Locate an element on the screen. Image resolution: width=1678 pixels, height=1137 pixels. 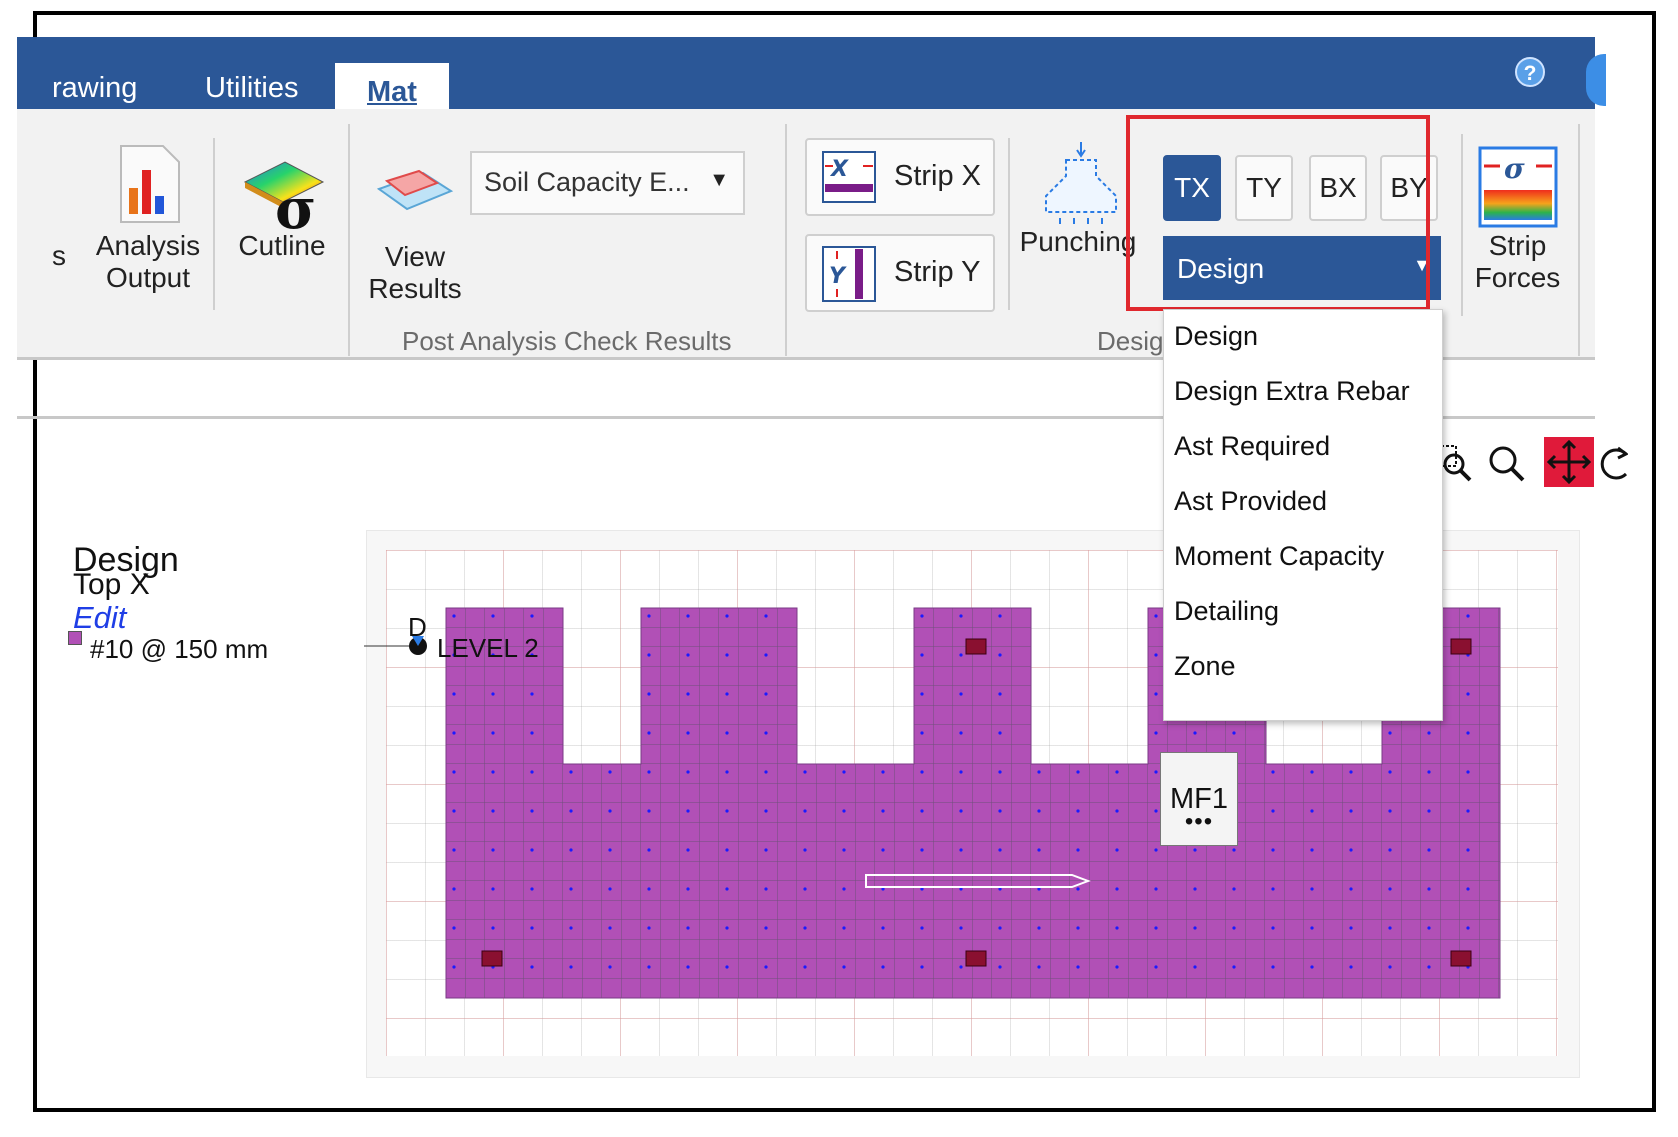
menu-item-ast-provided: Ast Provided is located at coordinates (1250, 501).